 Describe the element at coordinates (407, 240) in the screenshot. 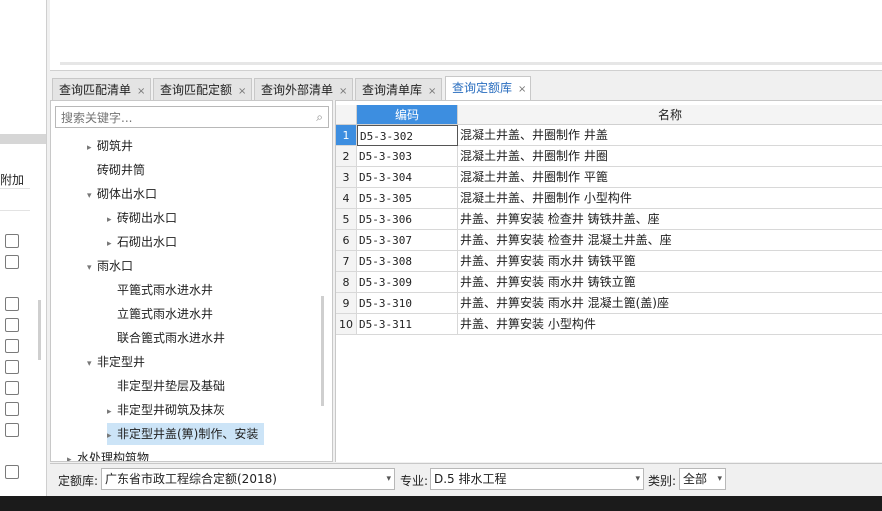

I see `code-cell: D5-3-307` at that location.